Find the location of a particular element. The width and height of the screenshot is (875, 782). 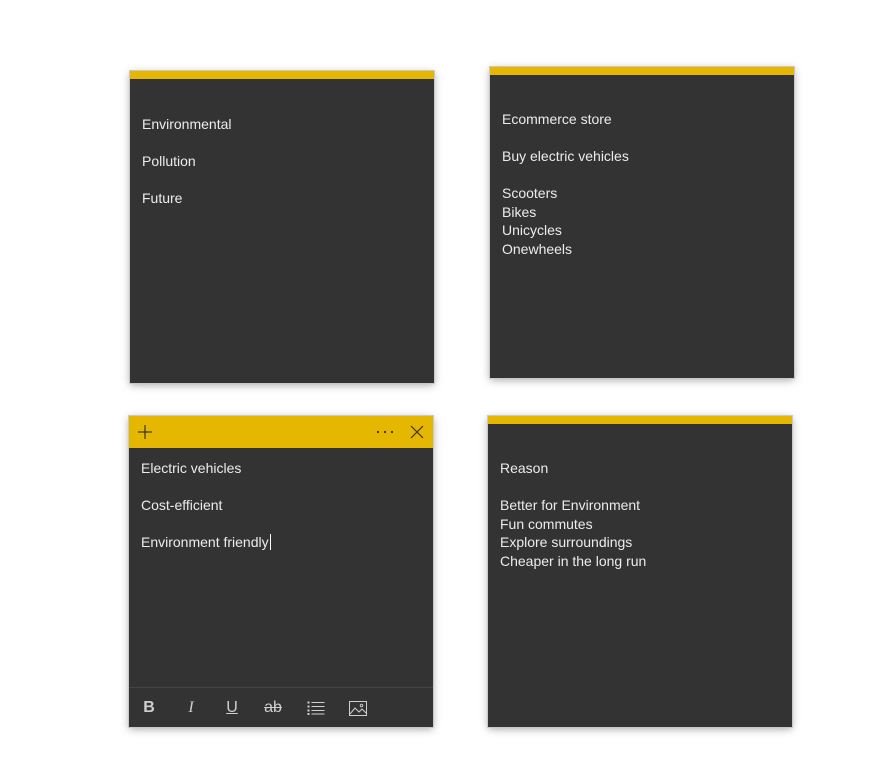

note-line: Better for Environment is located at coordinates (570, 505).